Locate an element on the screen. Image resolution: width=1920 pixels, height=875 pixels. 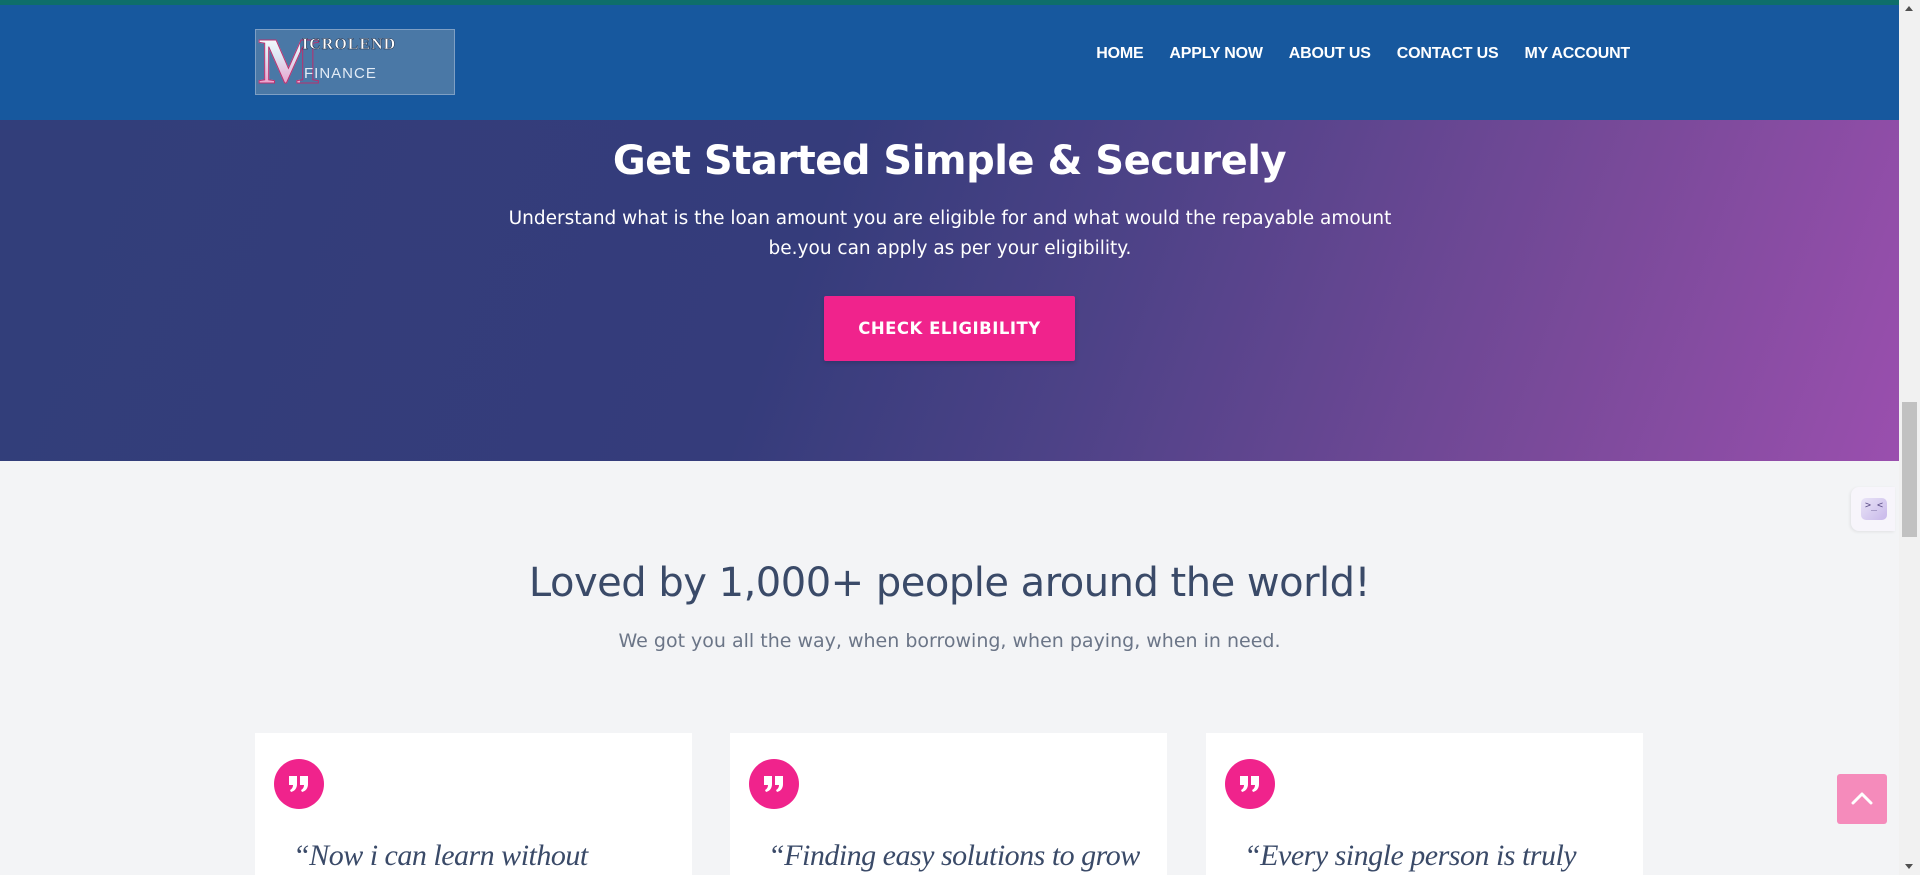
nav-contact-us: CONTACT US is located at coordinates (1448, 54).